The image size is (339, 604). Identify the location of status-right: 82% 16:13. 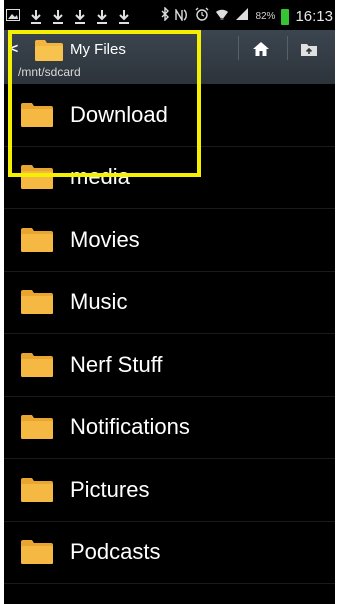
(247, 16).